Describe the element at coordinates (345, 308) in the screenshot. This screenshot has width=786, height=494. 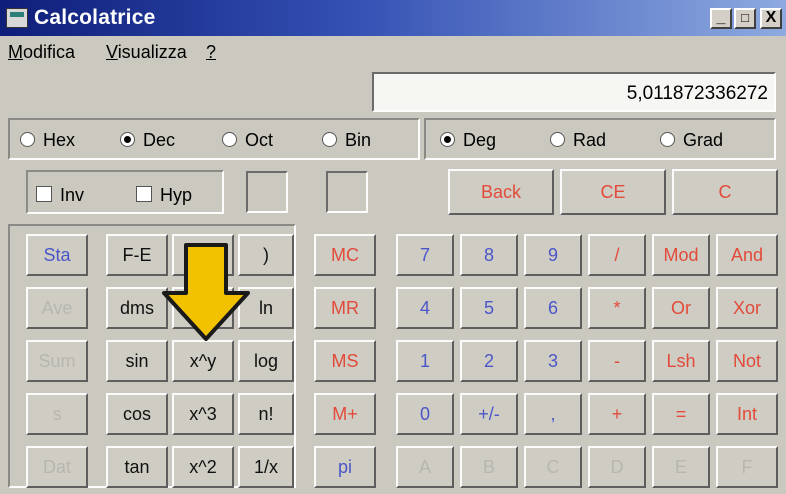
I see `mr-button: MR` at that location.